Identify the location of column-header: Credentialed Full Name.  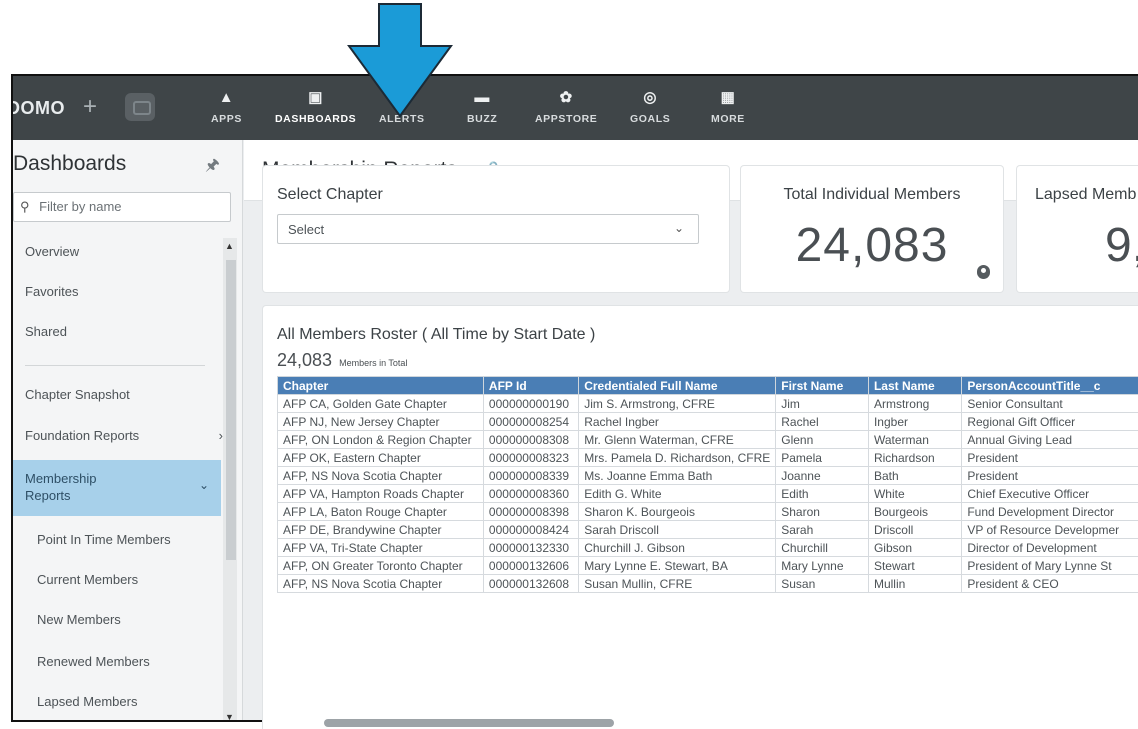
(677, 385).